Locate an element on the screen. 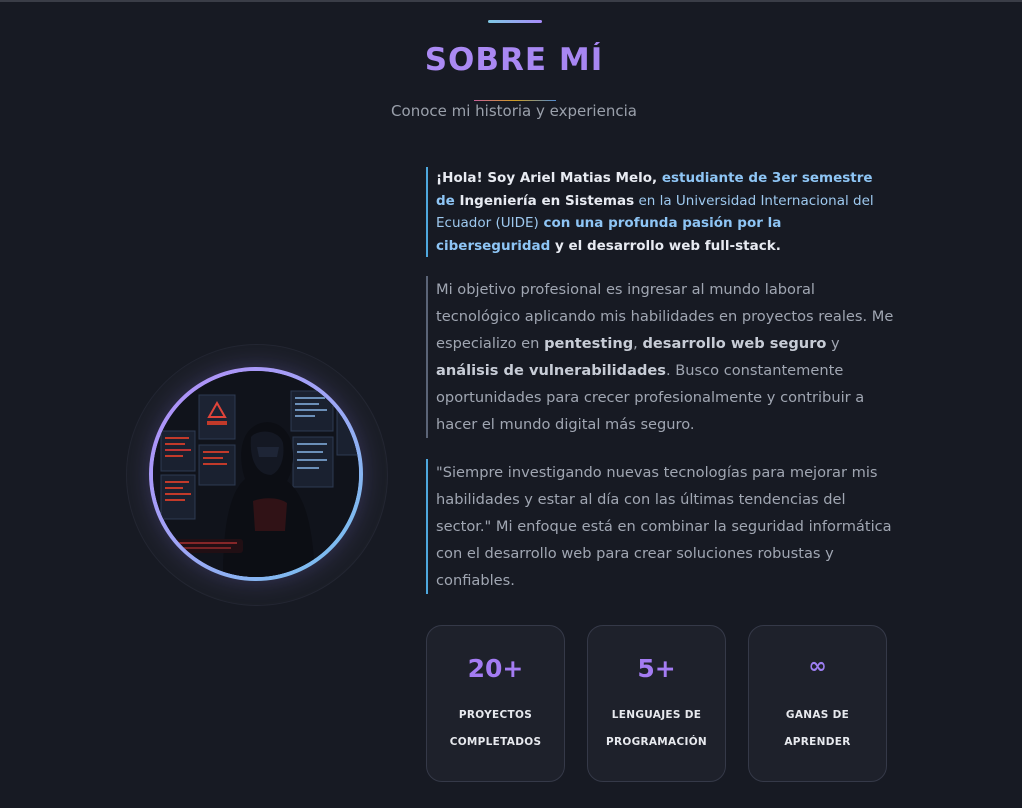 This screenshot has width=1022, height=808. stat-card-languages: 5+ LENGUAJES DE PROGRAMACIÓN is located at coordinates (656, 703).